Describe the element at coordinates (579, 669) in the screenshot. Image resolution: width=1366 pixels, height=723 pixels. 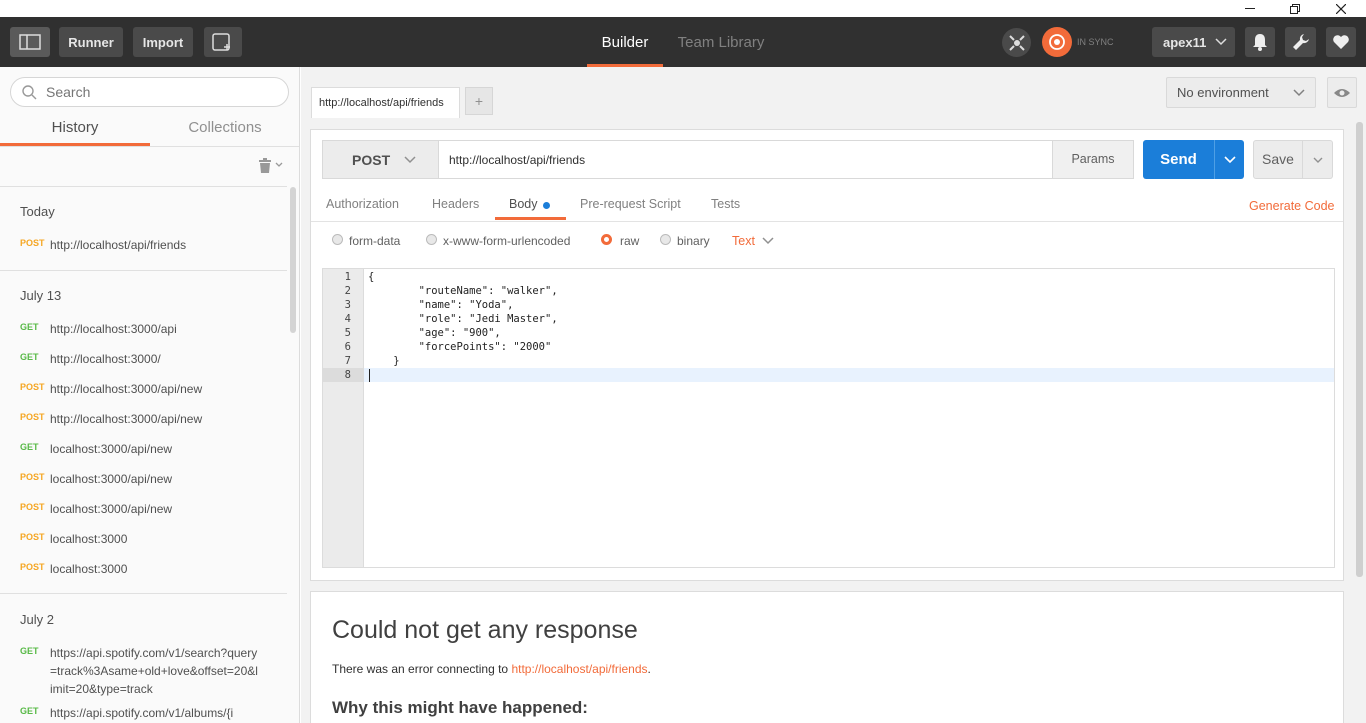
I see `error-link: http://localhost/api/friends` at that location.